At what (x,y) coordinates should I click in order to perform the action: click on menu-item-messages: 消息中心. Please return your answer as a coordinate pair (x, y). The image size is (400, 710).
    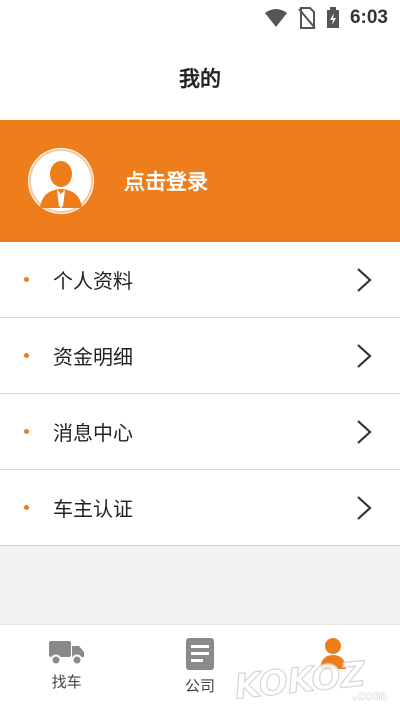
    Looking at the image, I should click on (200, 432).